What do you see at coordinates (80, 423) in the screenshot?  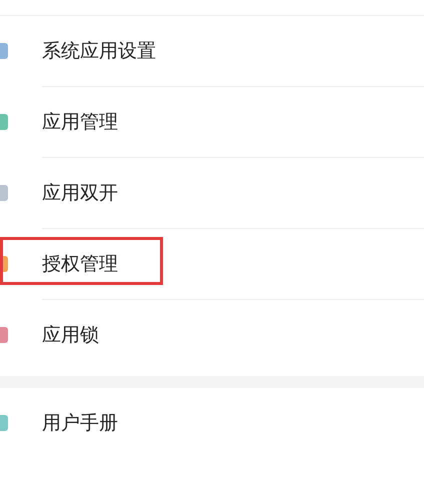 I see `settings-item: 用户手册` at bounding box center [80, 423].